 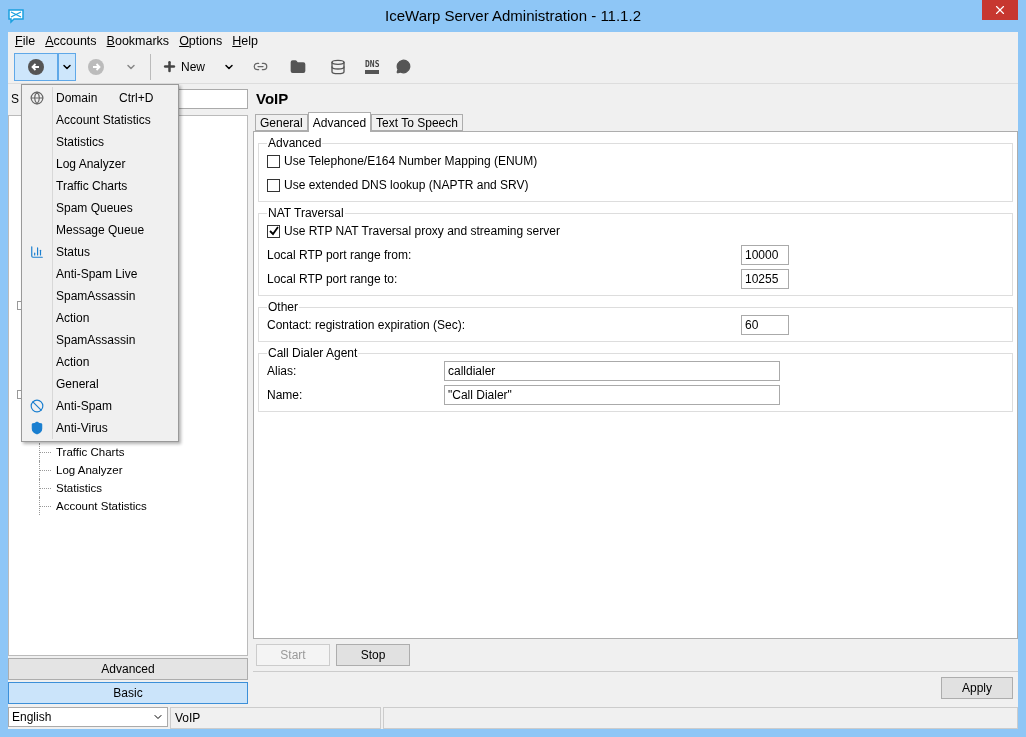 I want to click on page-title: VoIP, so click(x=273, y=98).